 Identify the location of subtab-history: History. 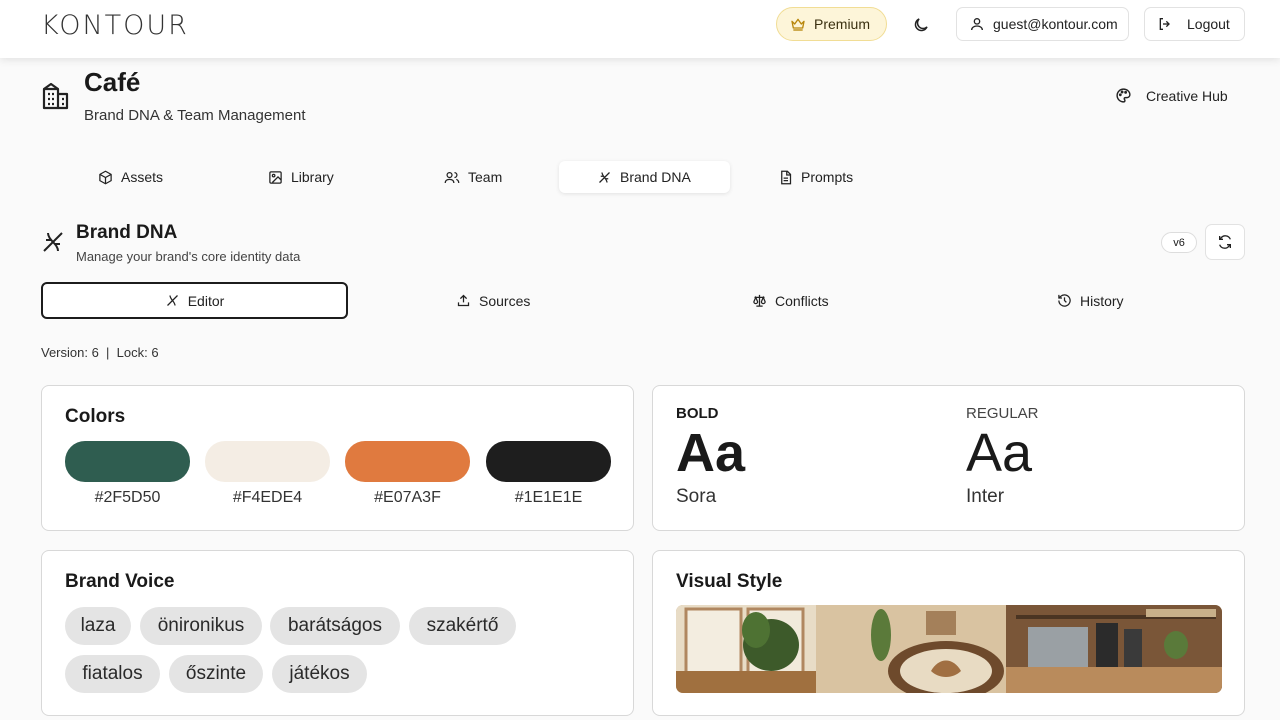
(1090, 300).